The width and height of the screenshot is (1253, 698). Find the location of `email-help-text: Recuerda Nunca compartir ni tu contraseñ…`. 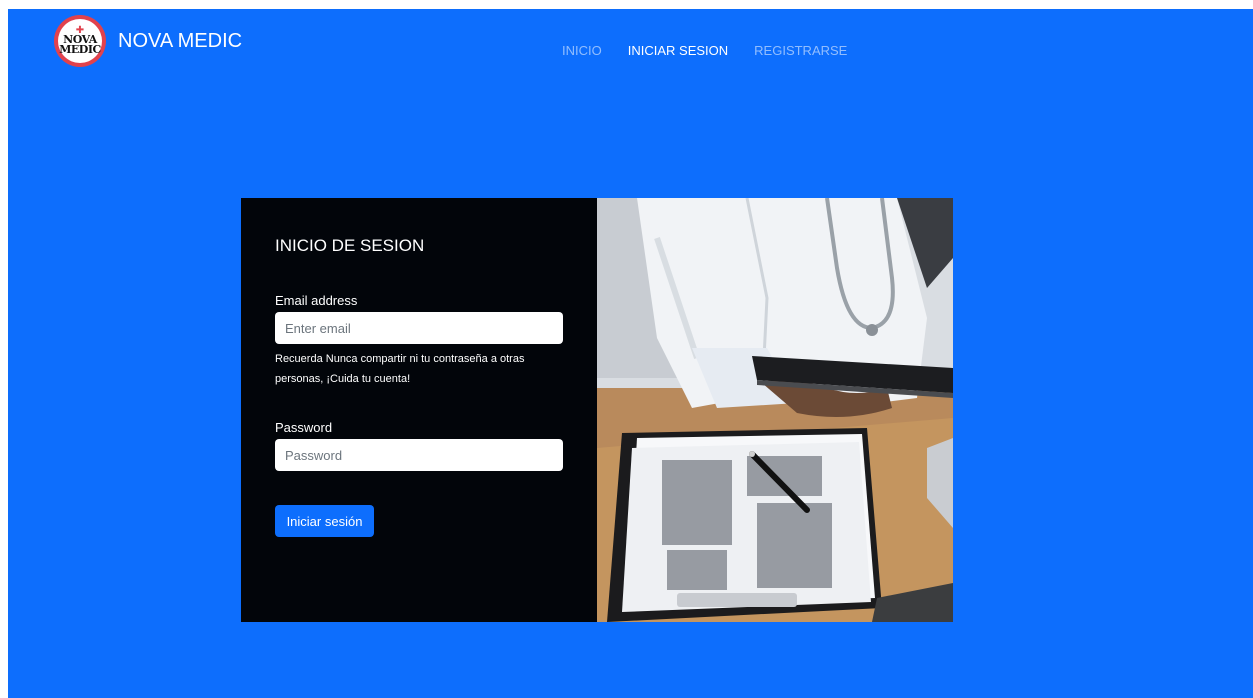

email-help-text: Recuerda Nunca compartir ni tu contraseñ… is located at coordinates (400, 369).